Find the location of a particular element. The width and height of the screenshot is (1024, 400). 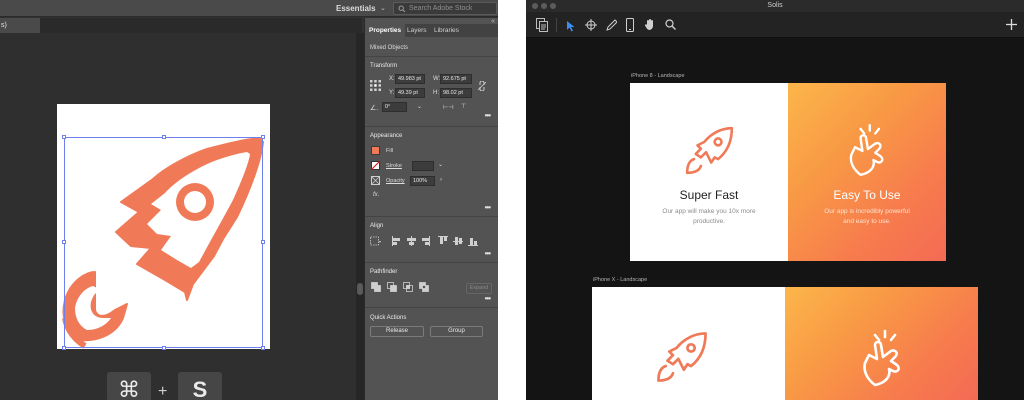

artboard-iphone-x is located at coordinates (785, 343).